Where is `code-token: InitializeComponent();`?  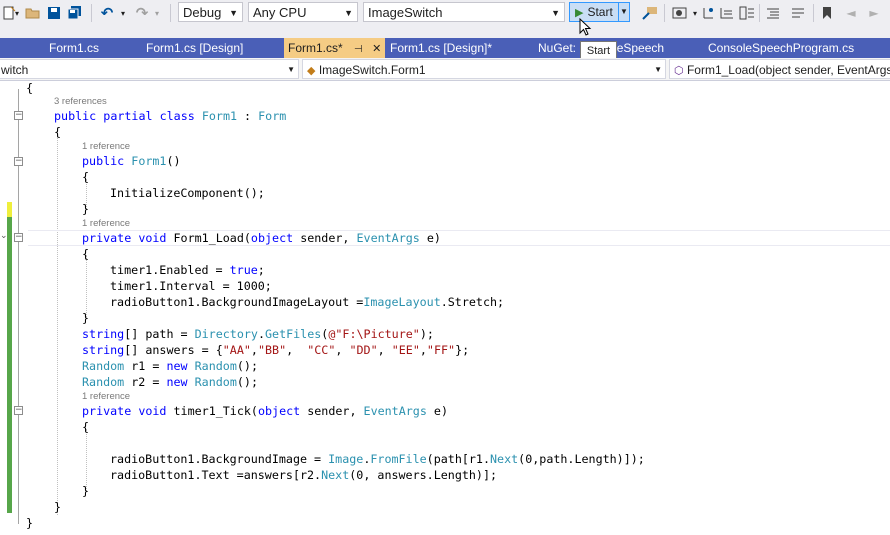
code-token: InitializeComponent(); is located at coordinates (187, 193).